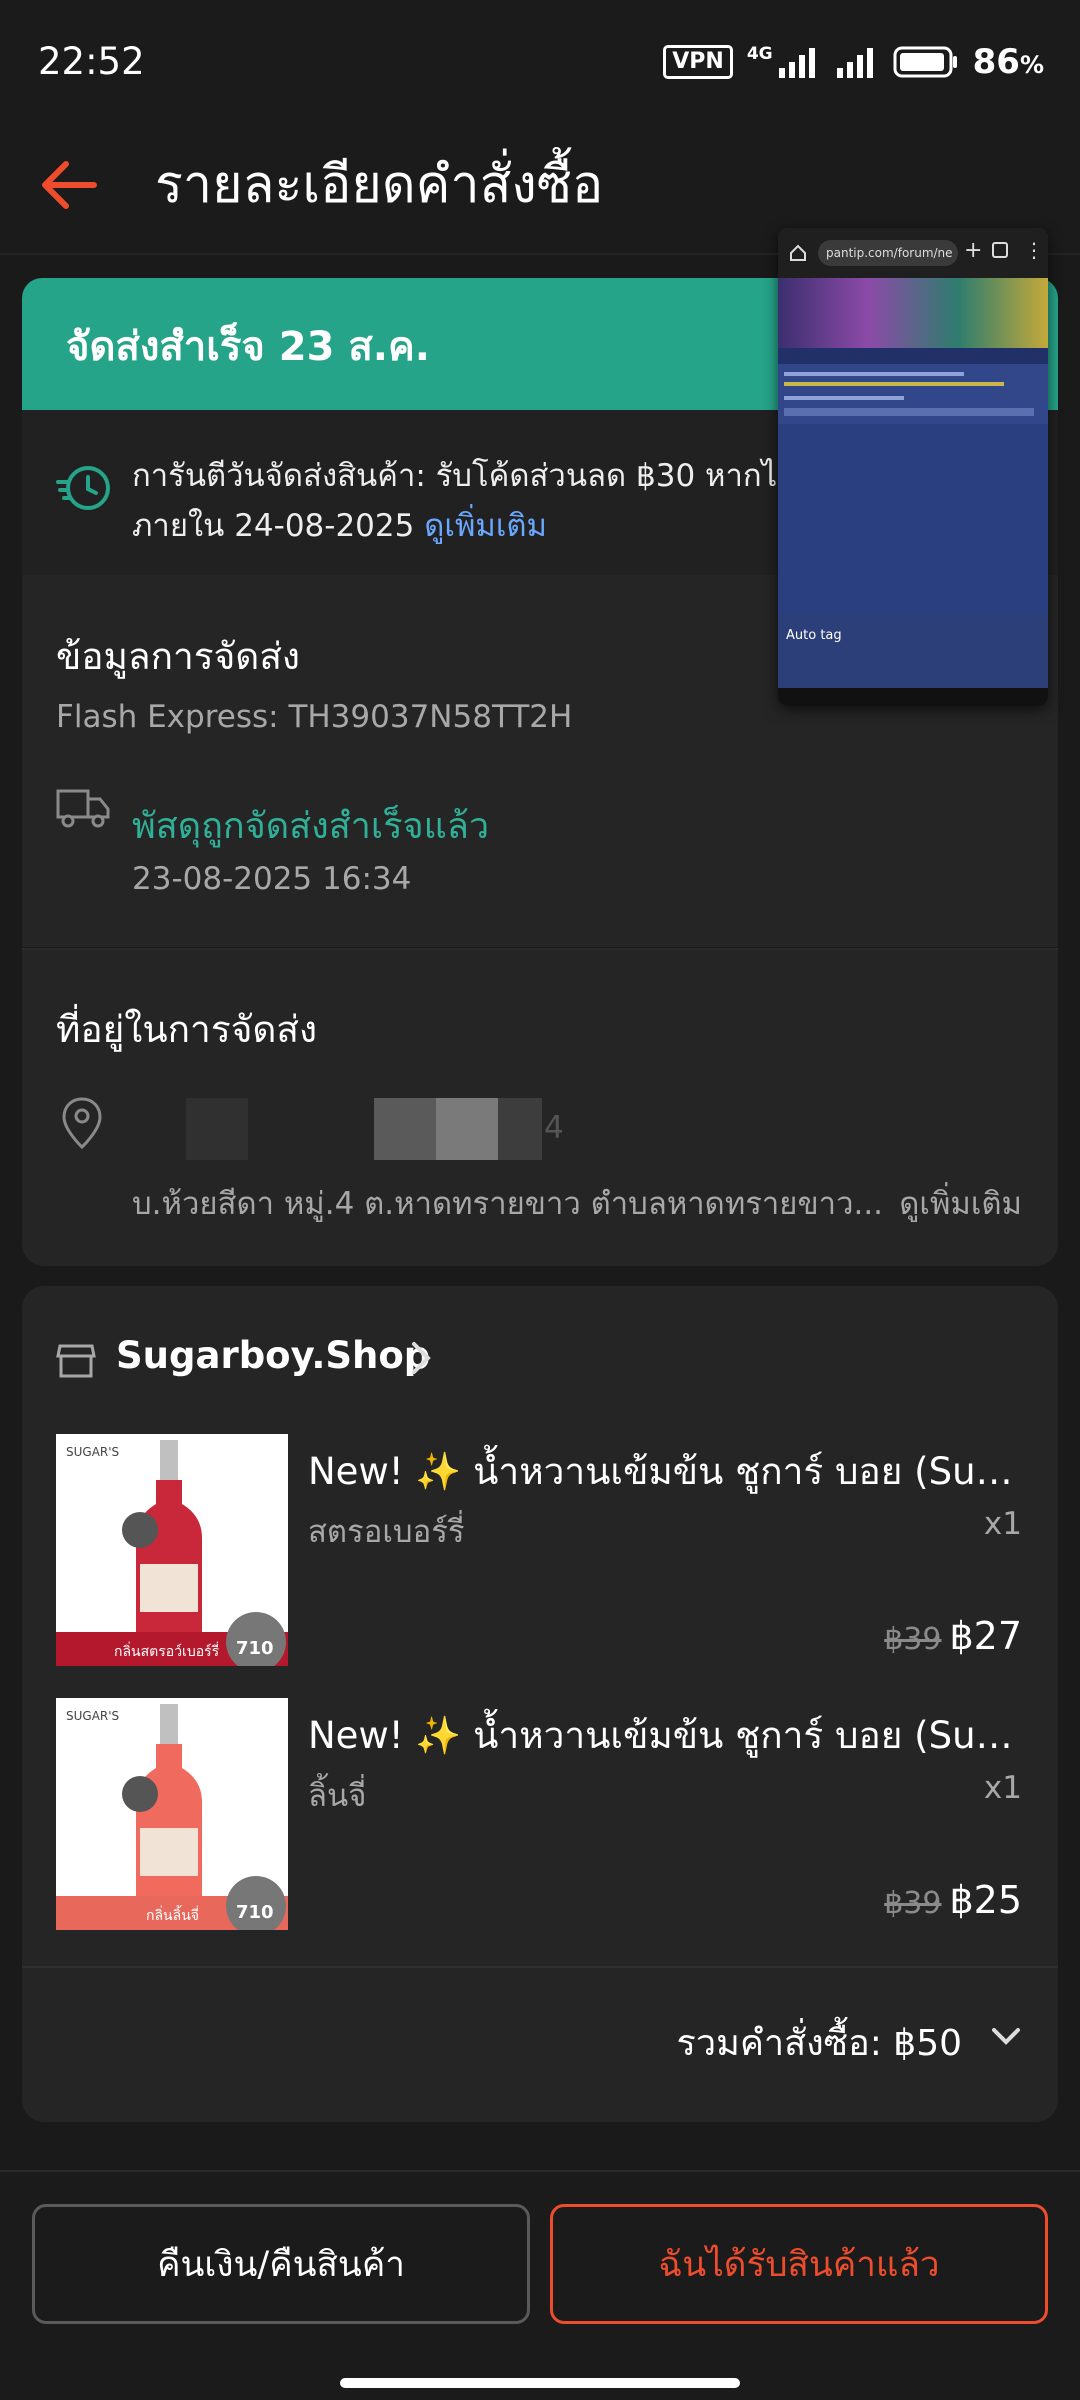 The width and height of the screenshot is (1080, 2400). Describe the element at coordinates (798, 252) in the screenshot. I see `home-icon` at that location.